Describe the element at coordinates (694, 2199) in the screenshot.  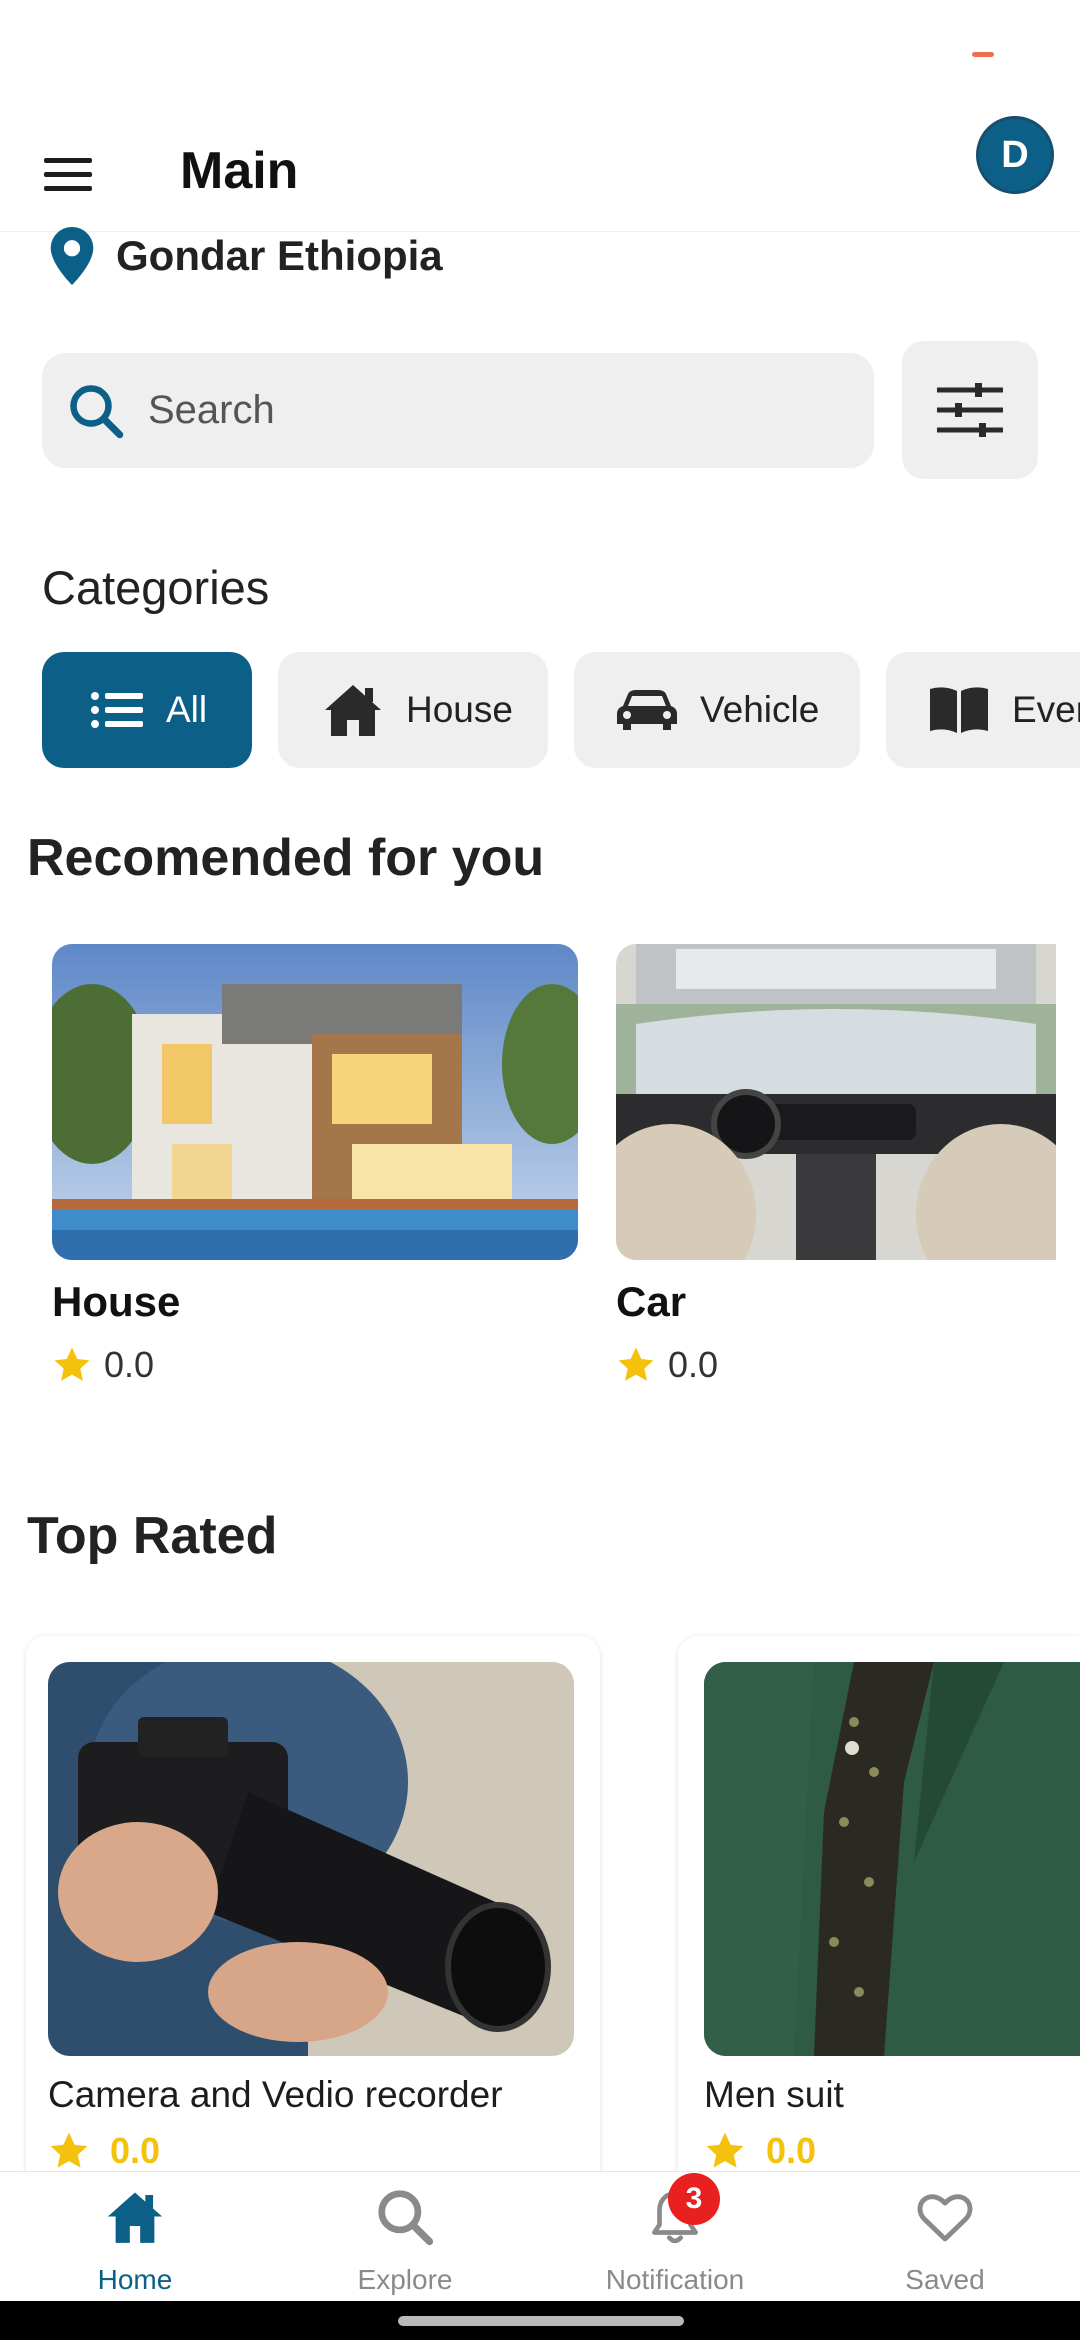
I see `notification-badge: 3` at that location.